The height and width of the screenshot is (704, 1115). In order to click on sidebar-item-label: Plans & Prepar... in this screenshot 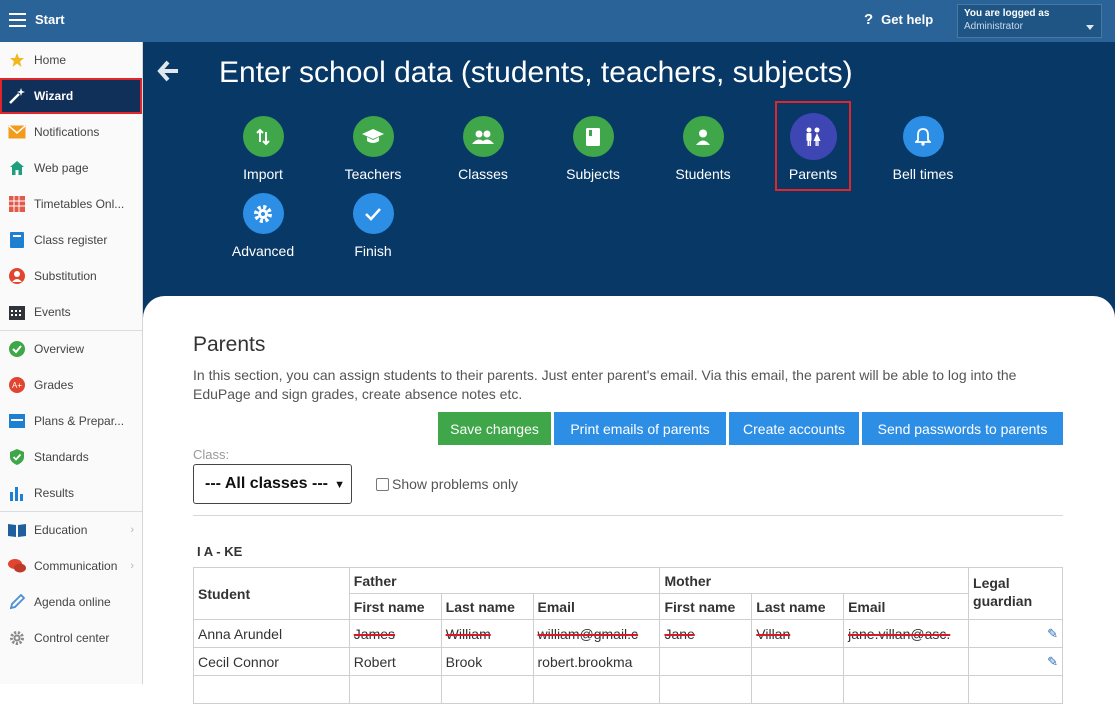, I will do `click(79, 421)`.